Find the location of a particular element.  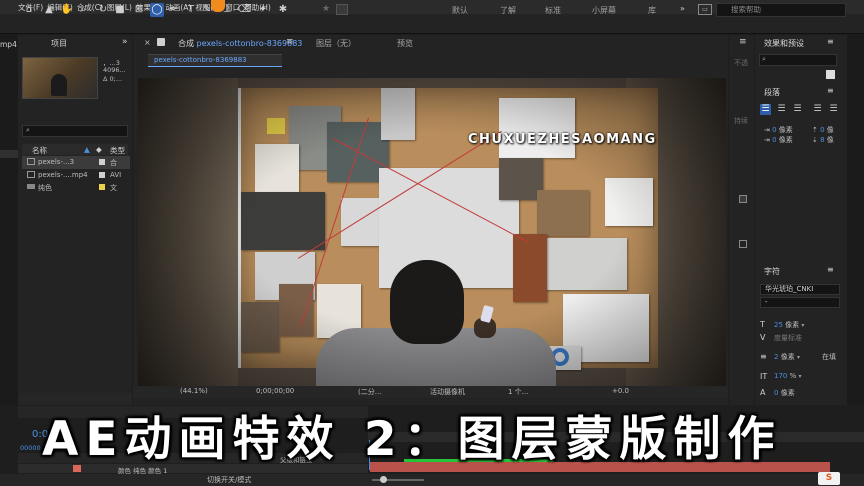

current-time: 0;00;00;00 is located at coordinates (275, 391).